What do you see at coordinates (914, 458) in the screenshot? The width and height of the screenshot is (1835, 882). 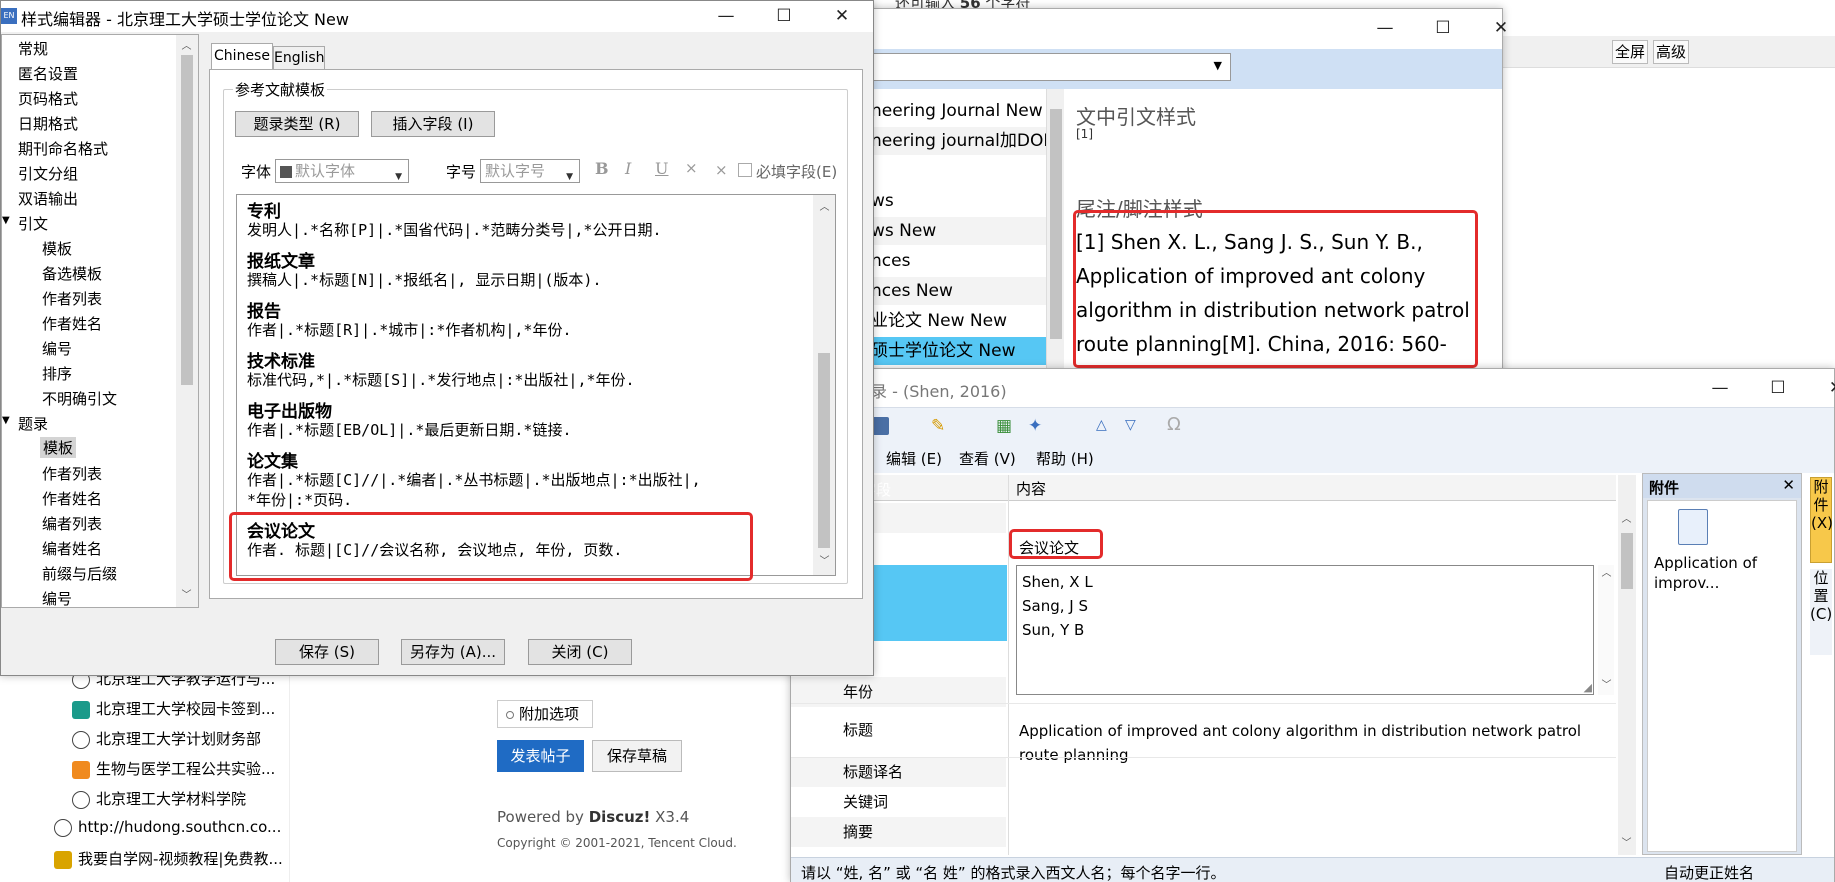 I see `menu-edit: 编辑 (E)` at bounding box center [914, 458].